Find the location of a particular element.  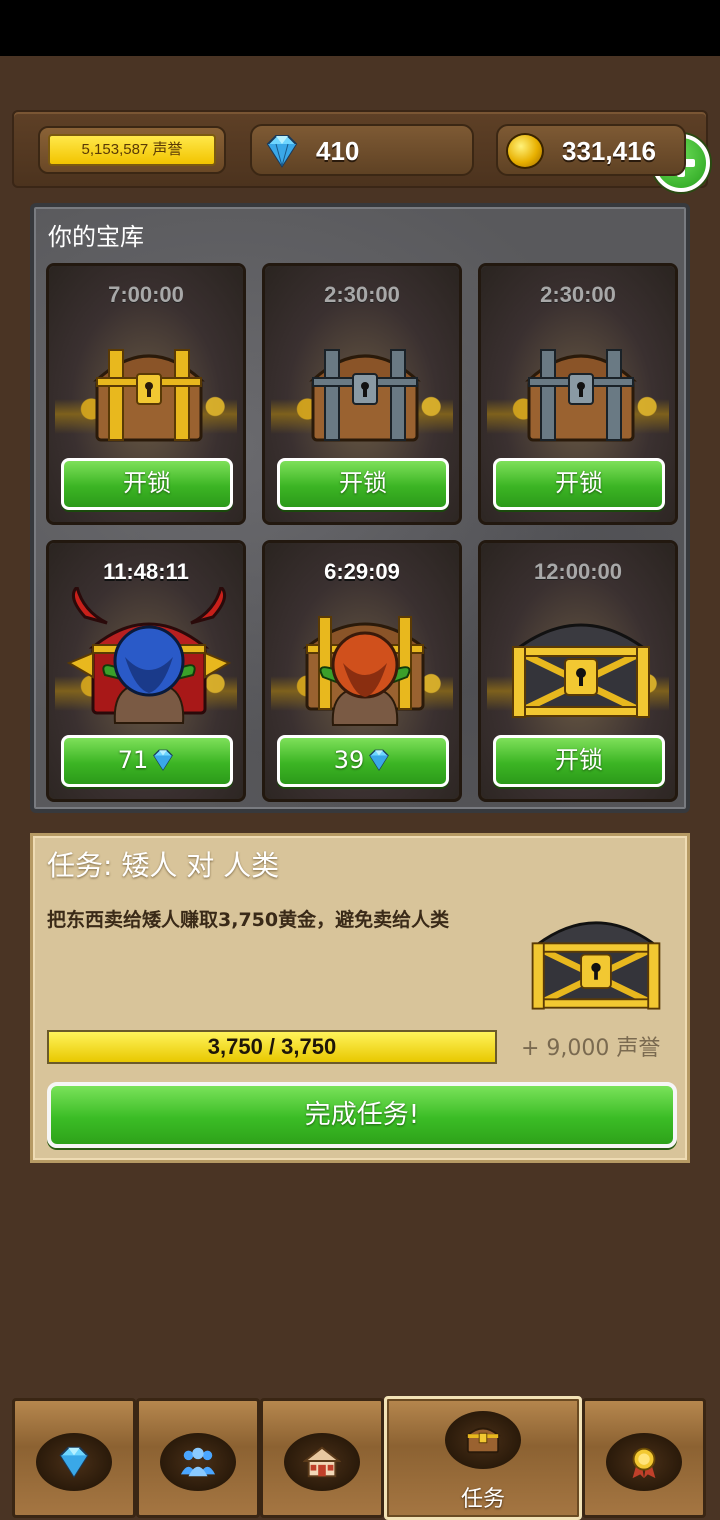

gem-unlock-button: 71 is located at coordinates (147, 761).